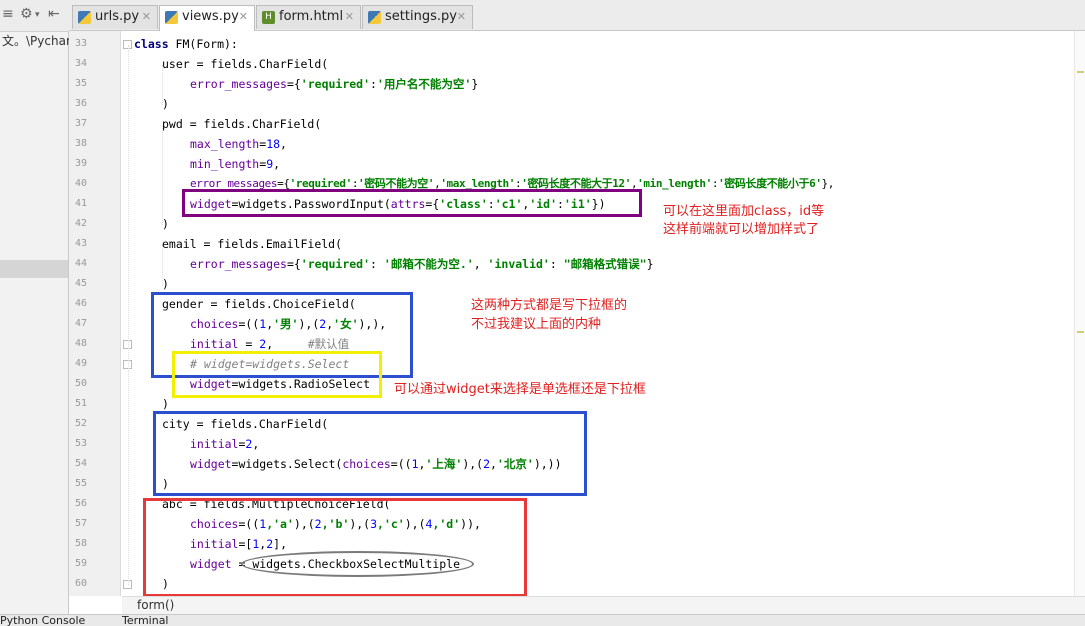 The image size is (1085, 626). Describe the element at coordinates (80, 163) in the screenshot. I see `line-number: 39` at that location.